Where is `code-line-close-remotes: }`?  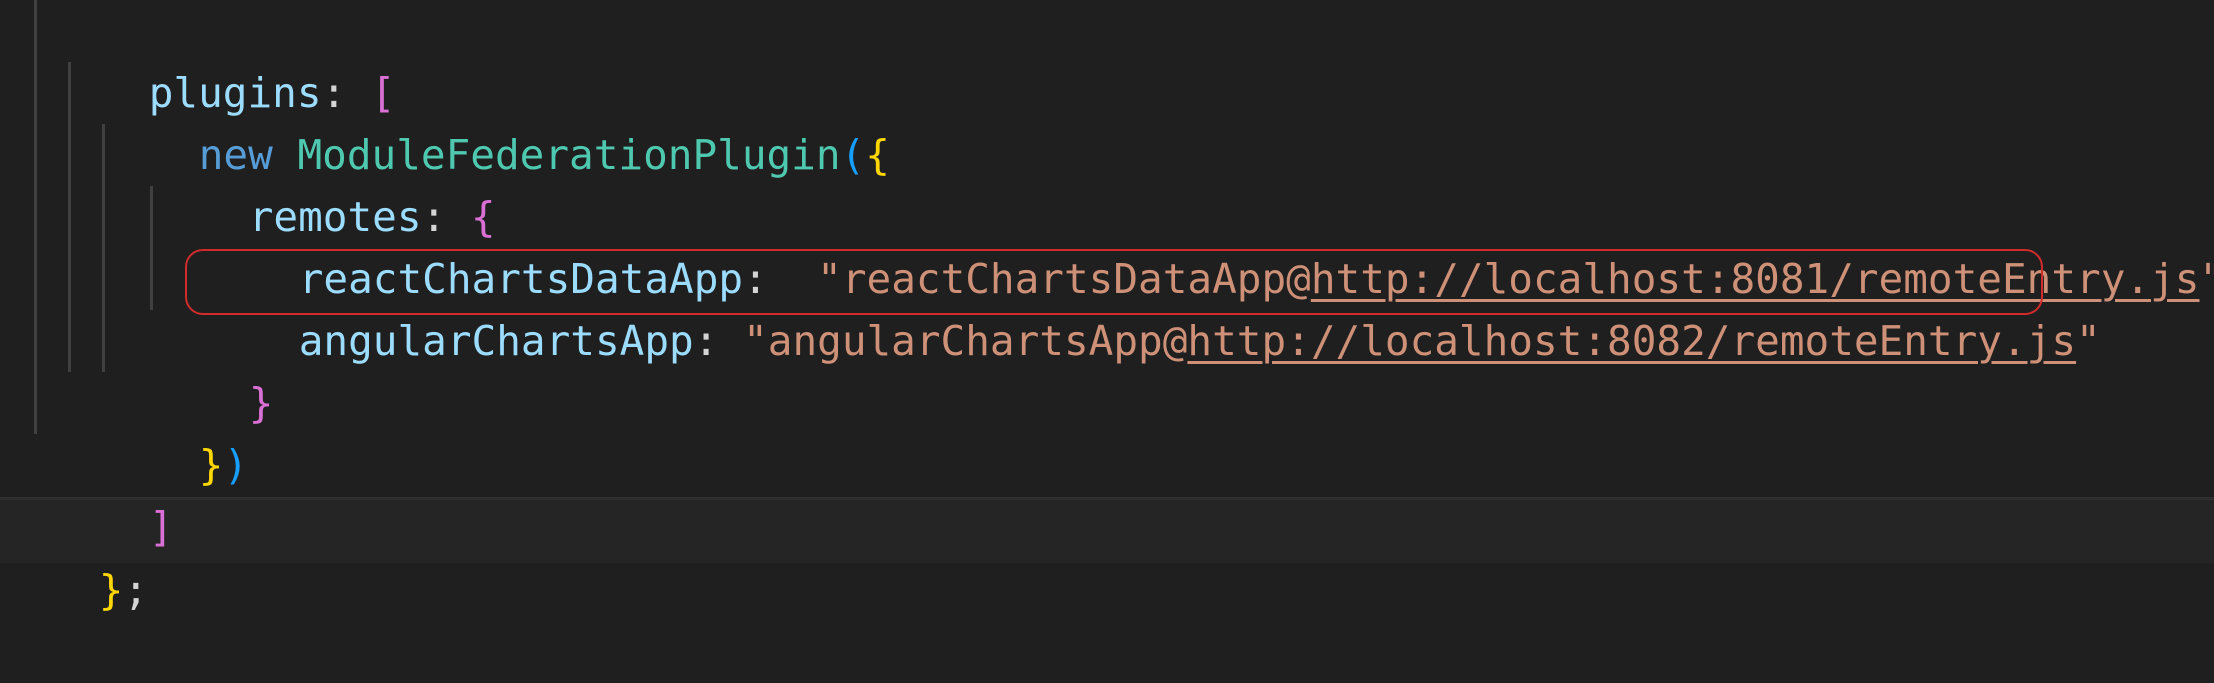 code-line-close-remotes: } is located at coordinates (212, 368).